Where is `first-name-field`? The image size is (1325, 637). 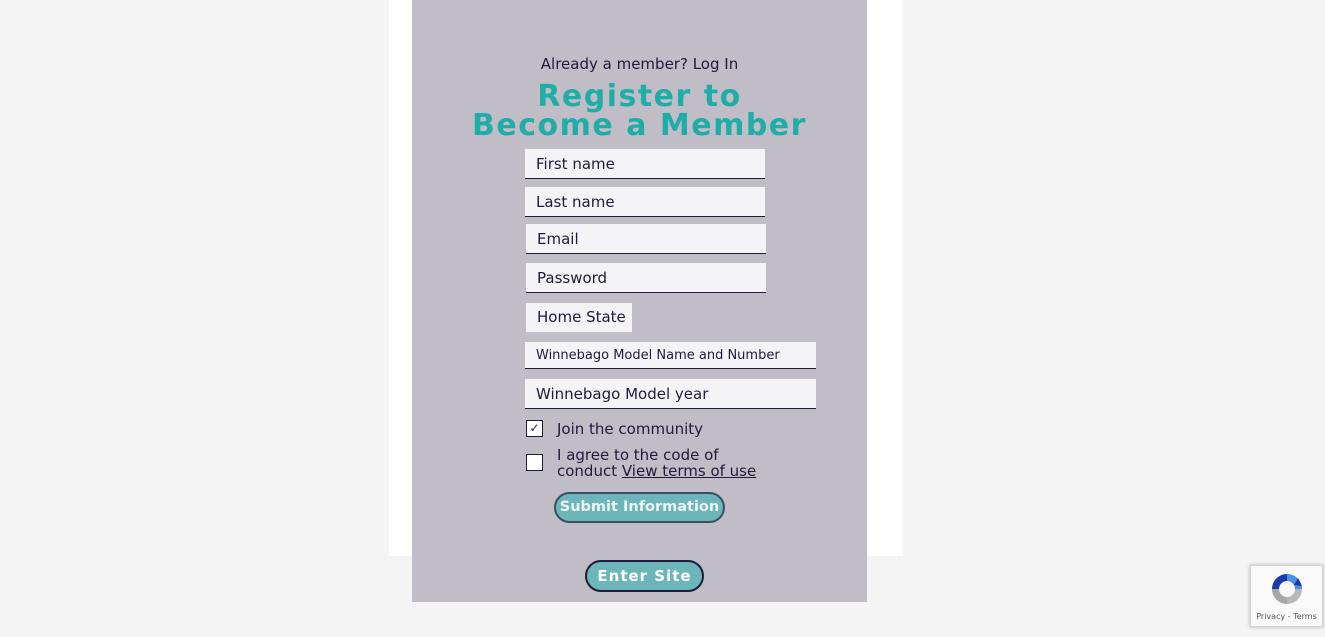 first-name-field is located at coordinates (645, 164).